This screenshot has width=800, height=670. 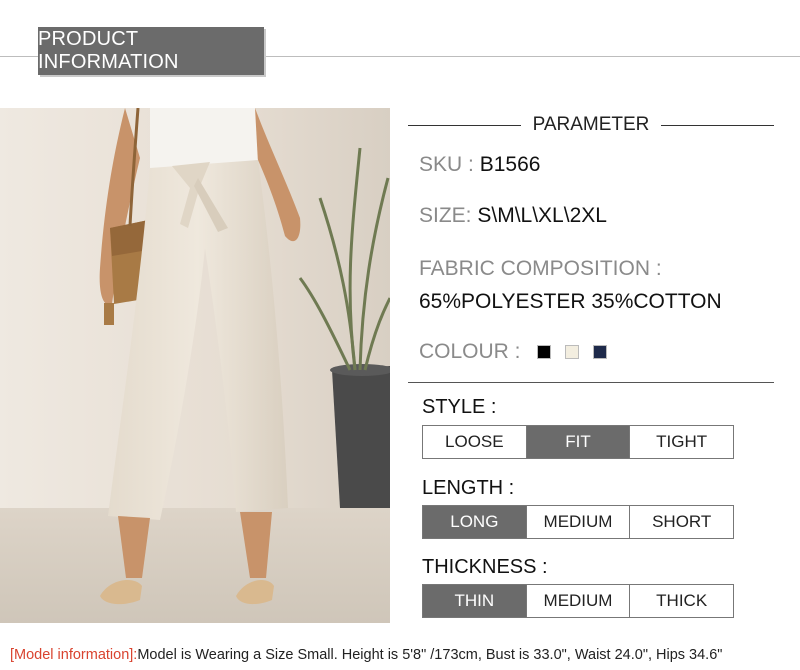 I want to click on model-information-label: [Model information]:, so click(x=74, y=655).